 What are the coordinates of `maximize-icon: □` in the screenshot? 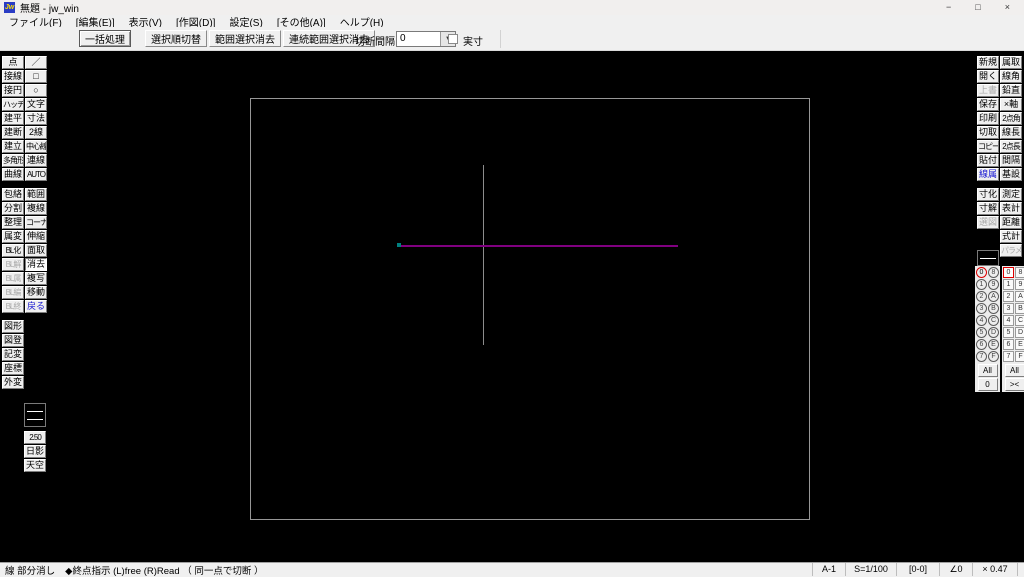 It's located at (977, 7).